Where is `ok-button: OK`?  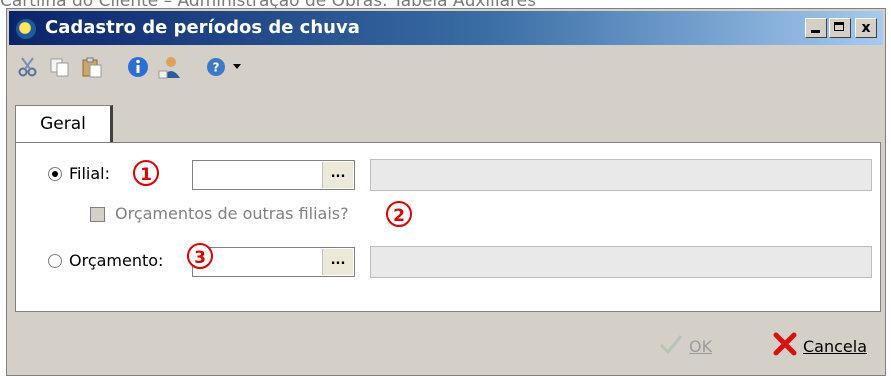
ok-button: OK is located at coordinates (695, 346).